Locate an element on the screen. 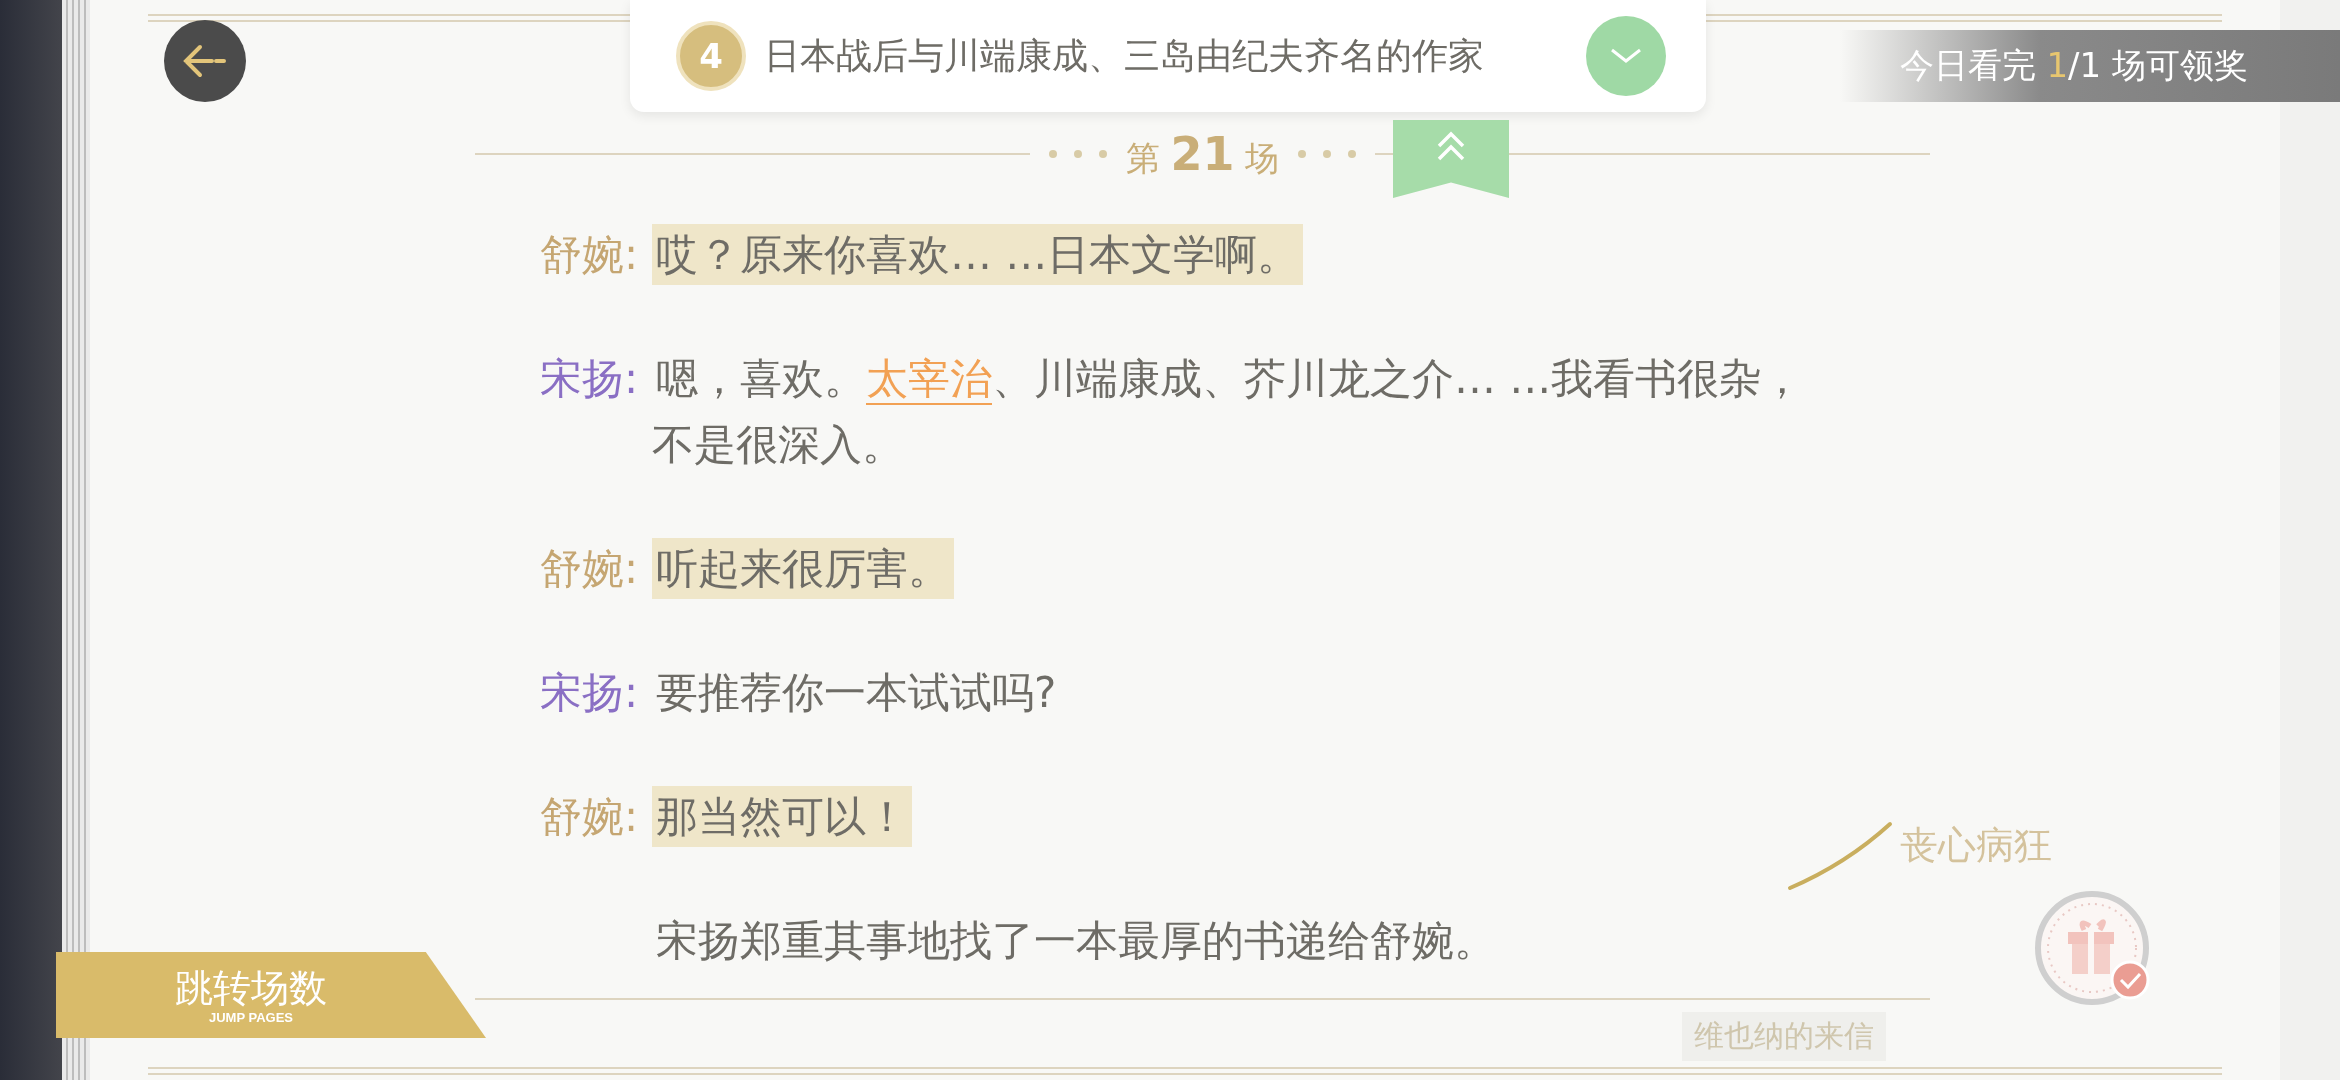 The width and height of the screenshot is (2340, 1080). jump-scene-button: 跳转场数 JUMP PAGES is located at coordinates (271, 995).